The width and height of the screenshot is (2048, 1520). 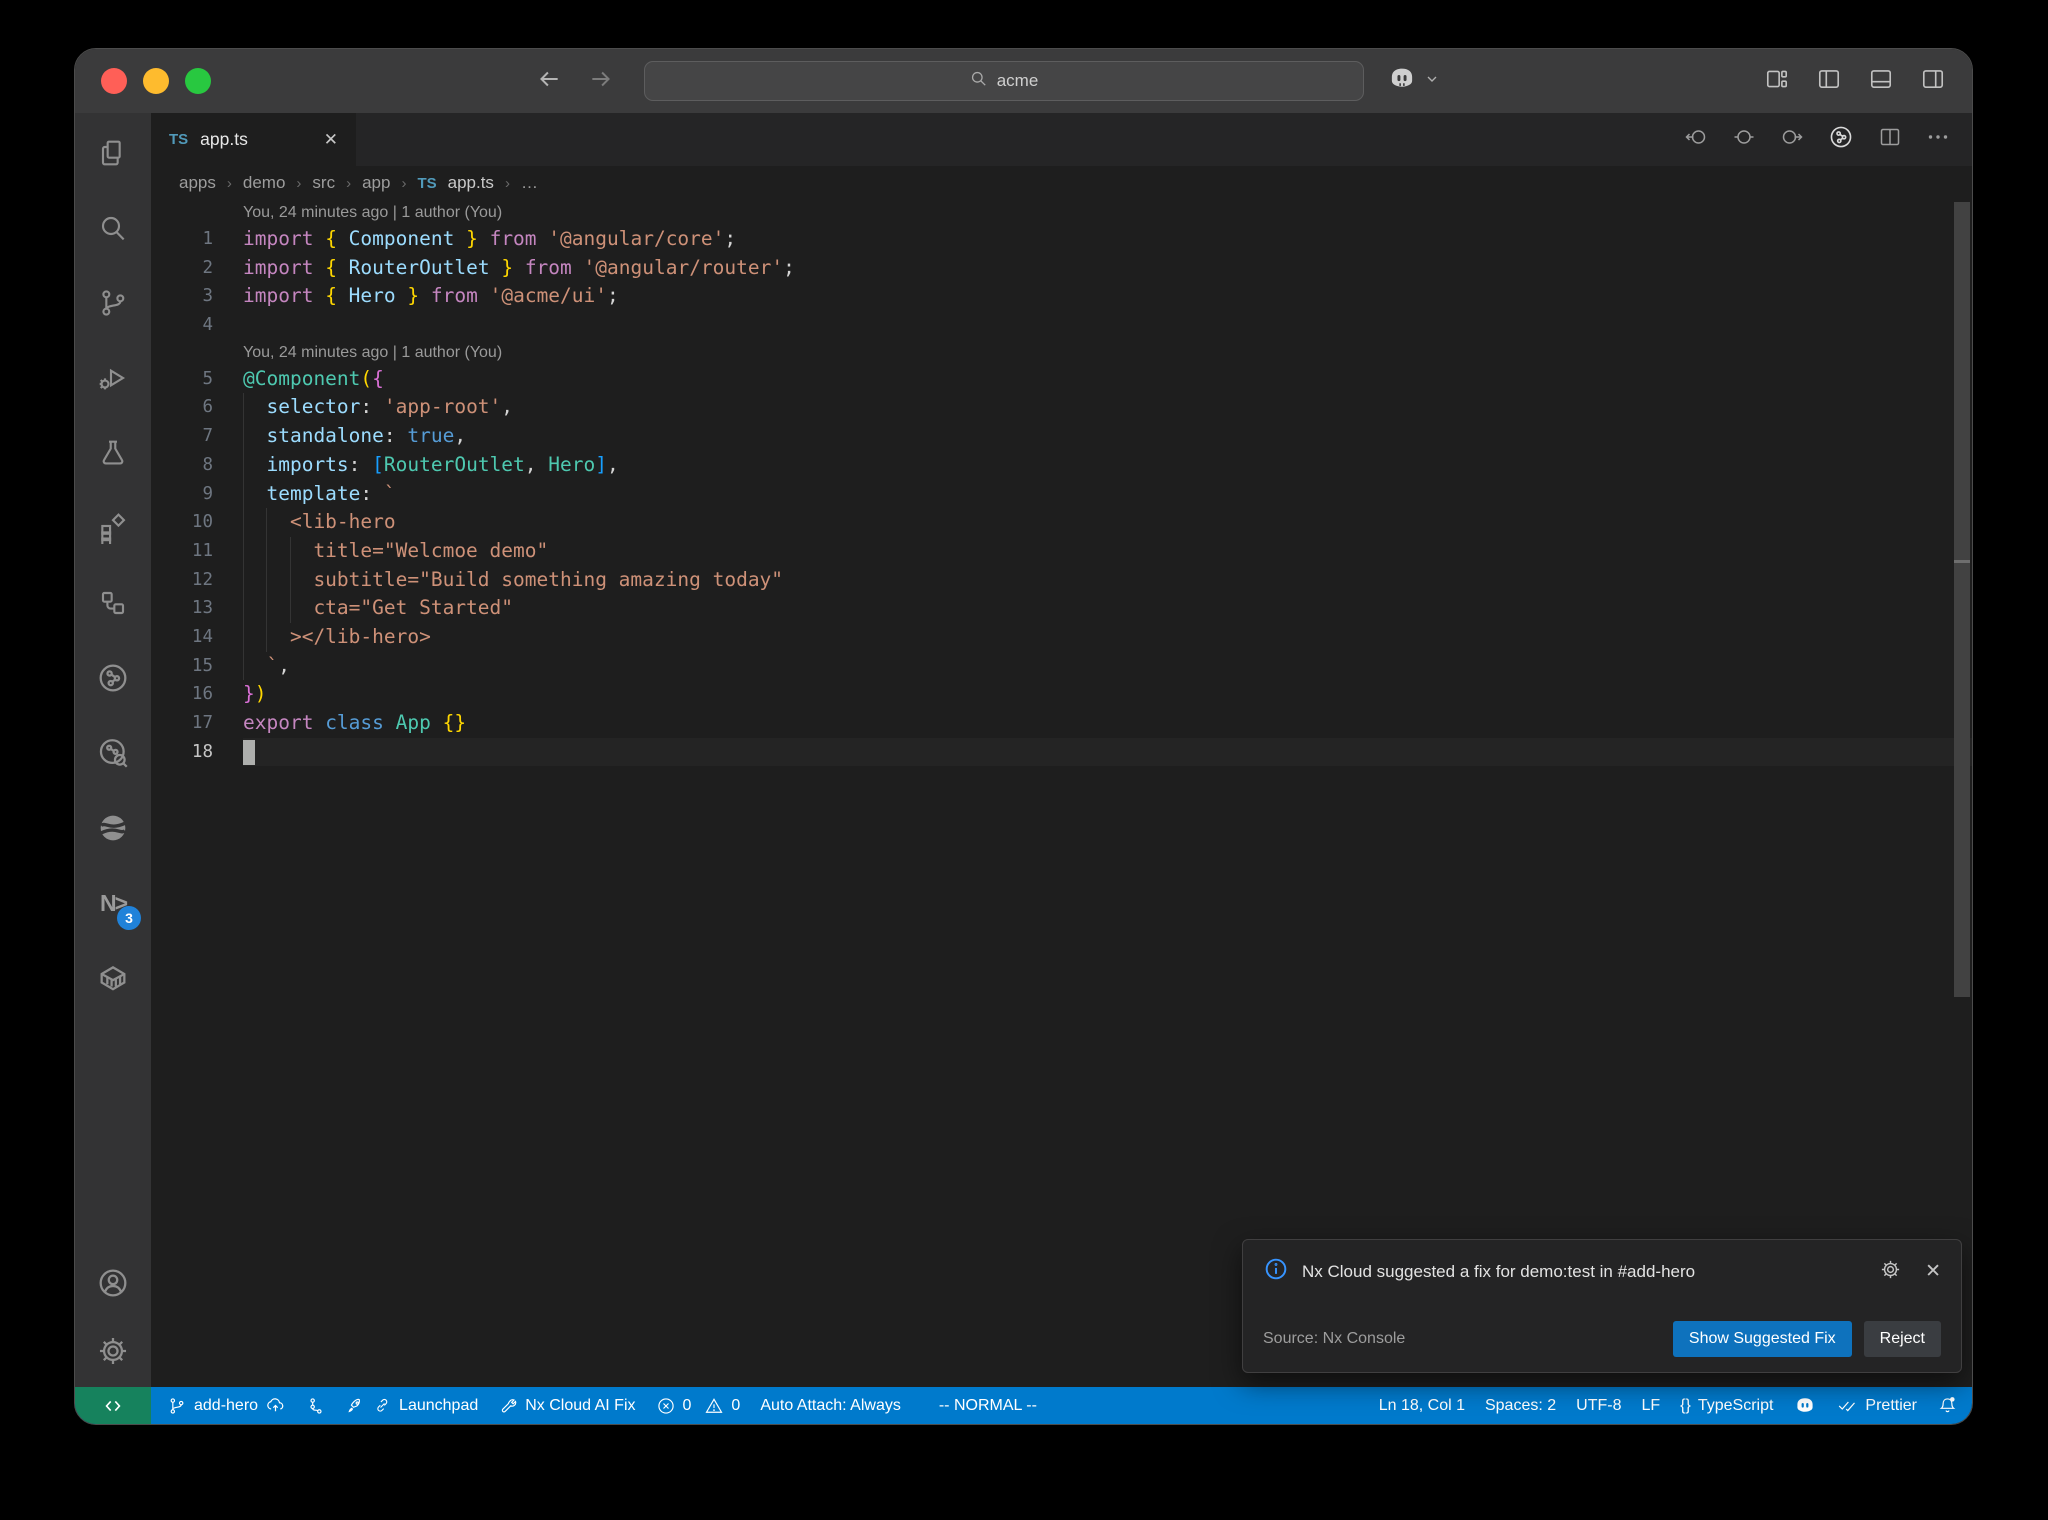 I want to click on title-bar: acme, so click(x=1023, y=81).